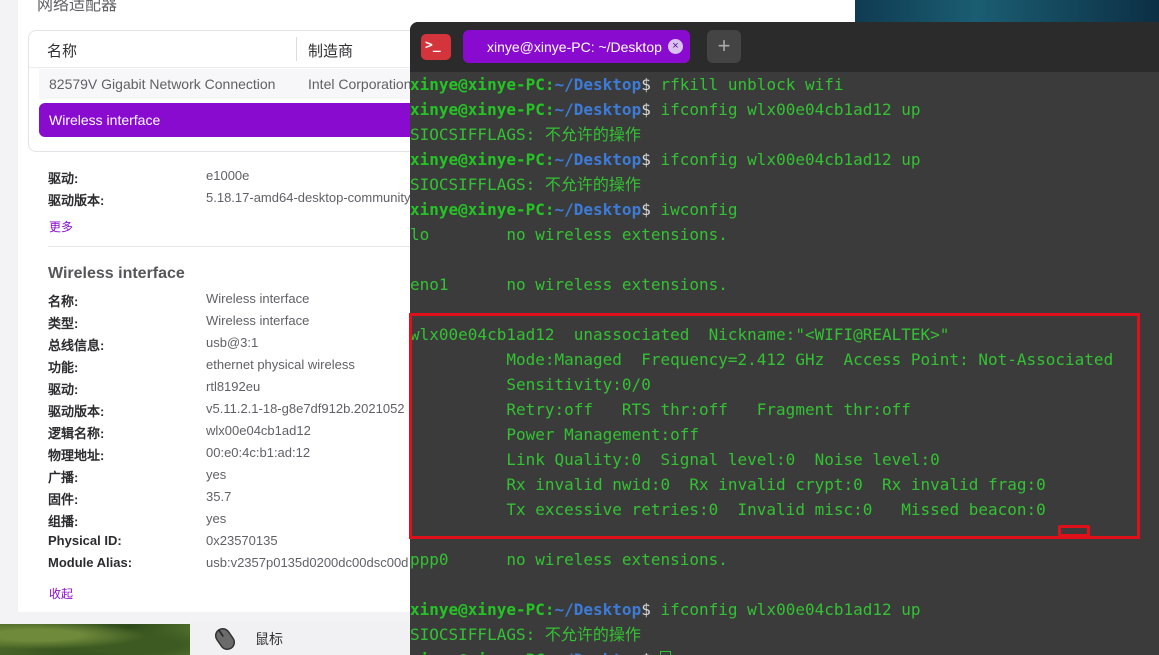 This screenshot has width=1159, height=655. I want to click on detail-label: 逻辑名称:, so click(76, 433).